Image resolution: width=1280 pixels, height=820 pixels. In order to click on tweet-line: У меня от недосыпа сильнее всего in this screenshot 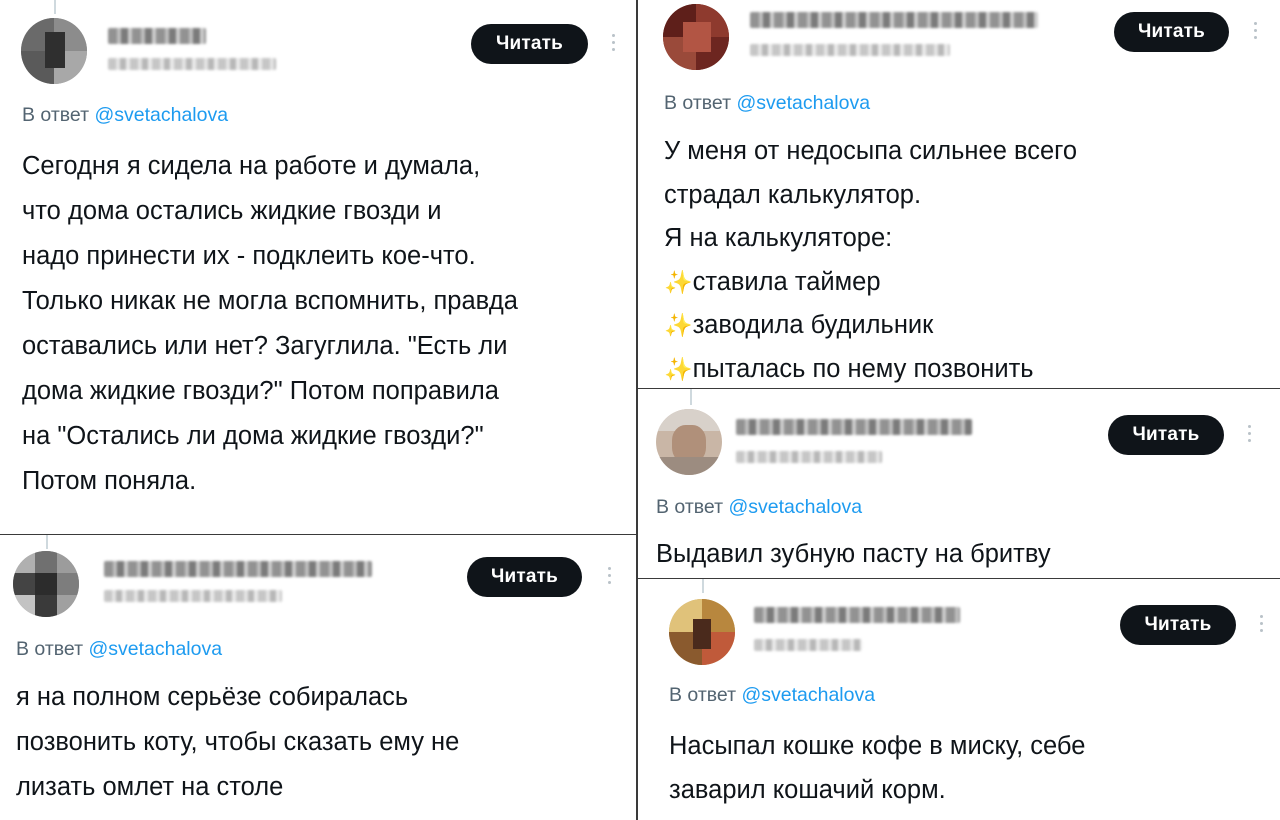, I will do `click(871, 151)`.